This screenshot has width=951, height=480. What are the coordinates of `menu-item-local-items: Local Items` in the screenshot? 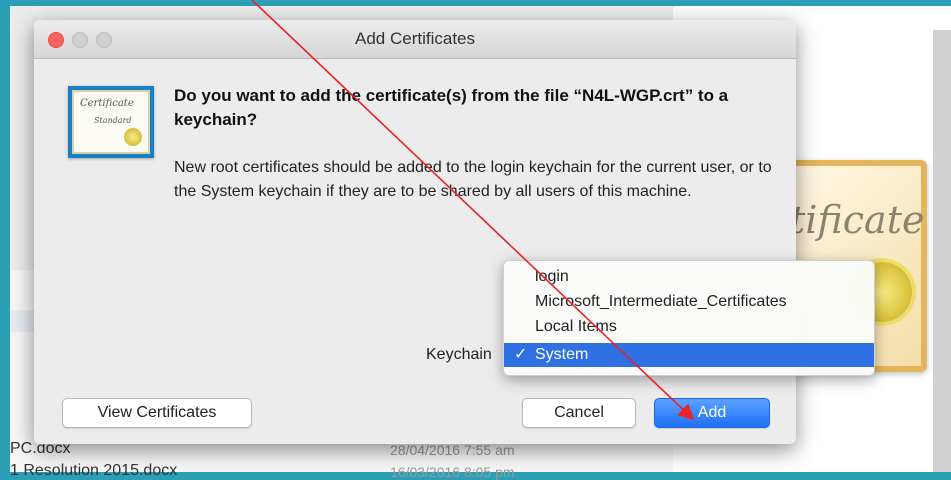 It's located at (689, 327).